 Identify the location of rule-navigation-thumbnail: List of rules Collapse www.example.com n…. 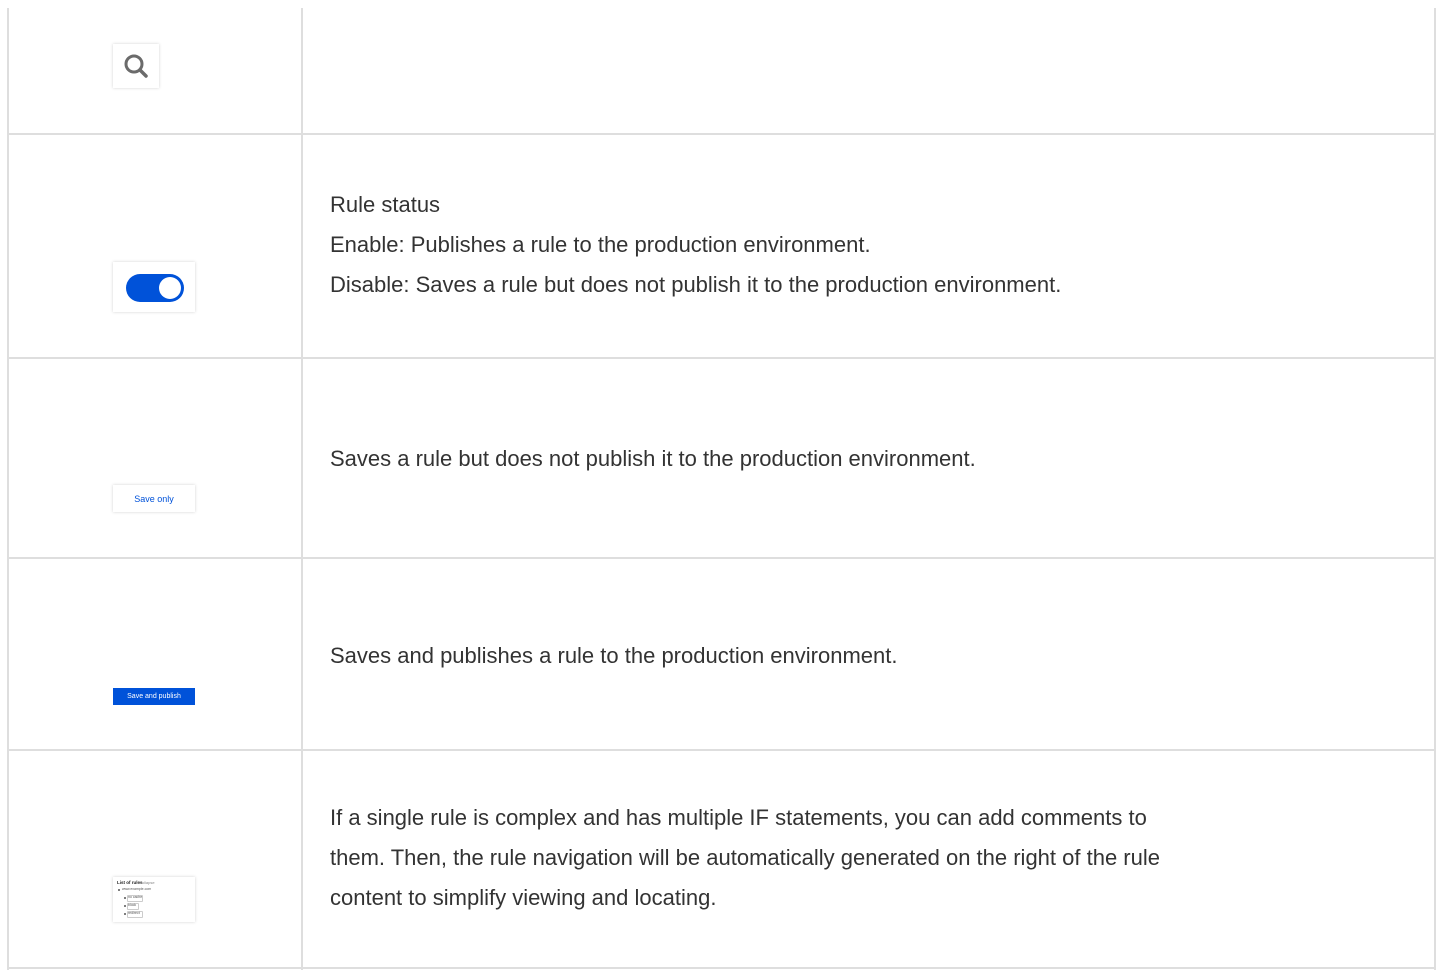
(154, 899).